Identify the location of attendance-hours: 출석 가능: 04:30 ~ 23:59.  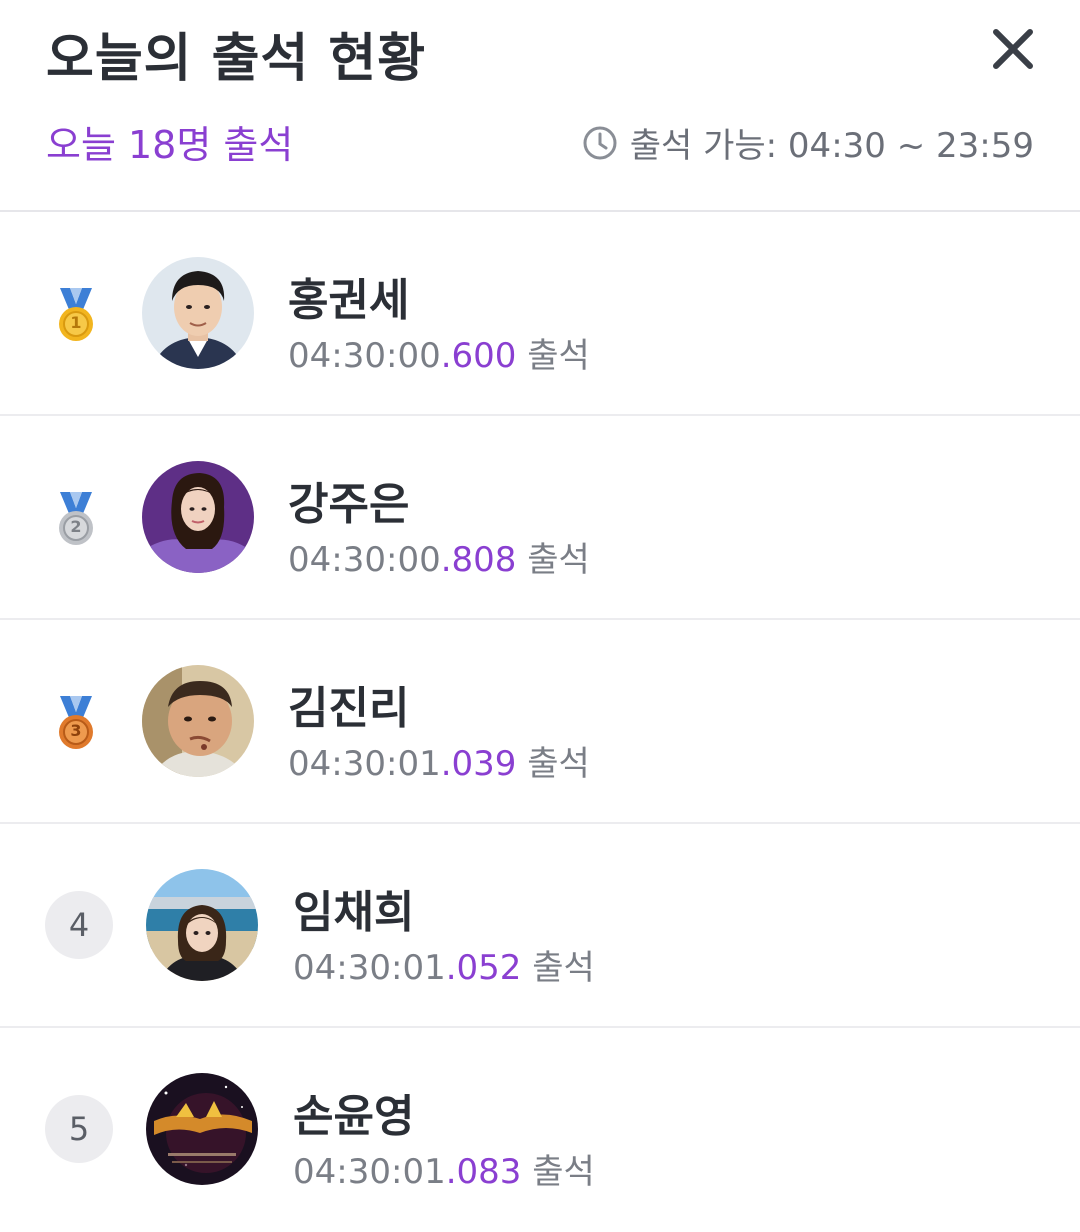
(808, 142).